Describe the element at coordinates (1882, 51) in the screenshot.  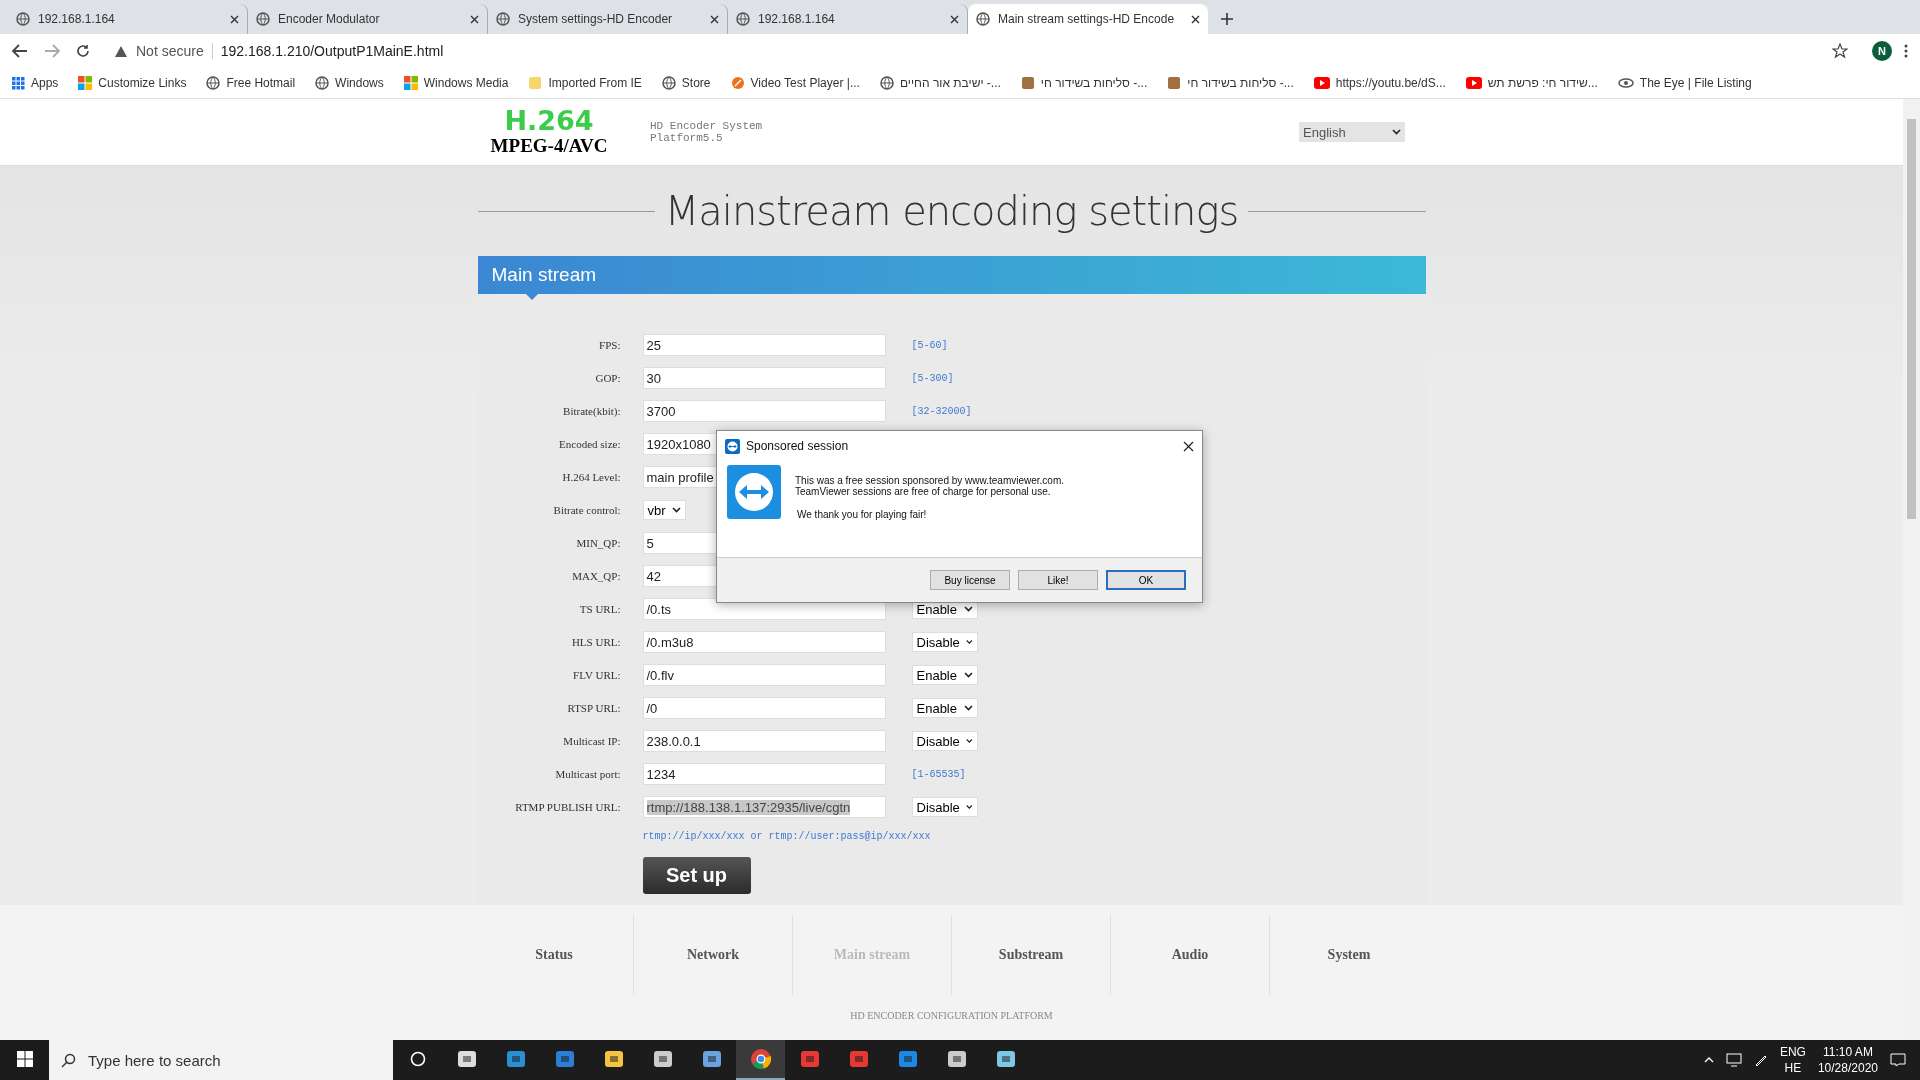
I see `avatar-icon` at that location.